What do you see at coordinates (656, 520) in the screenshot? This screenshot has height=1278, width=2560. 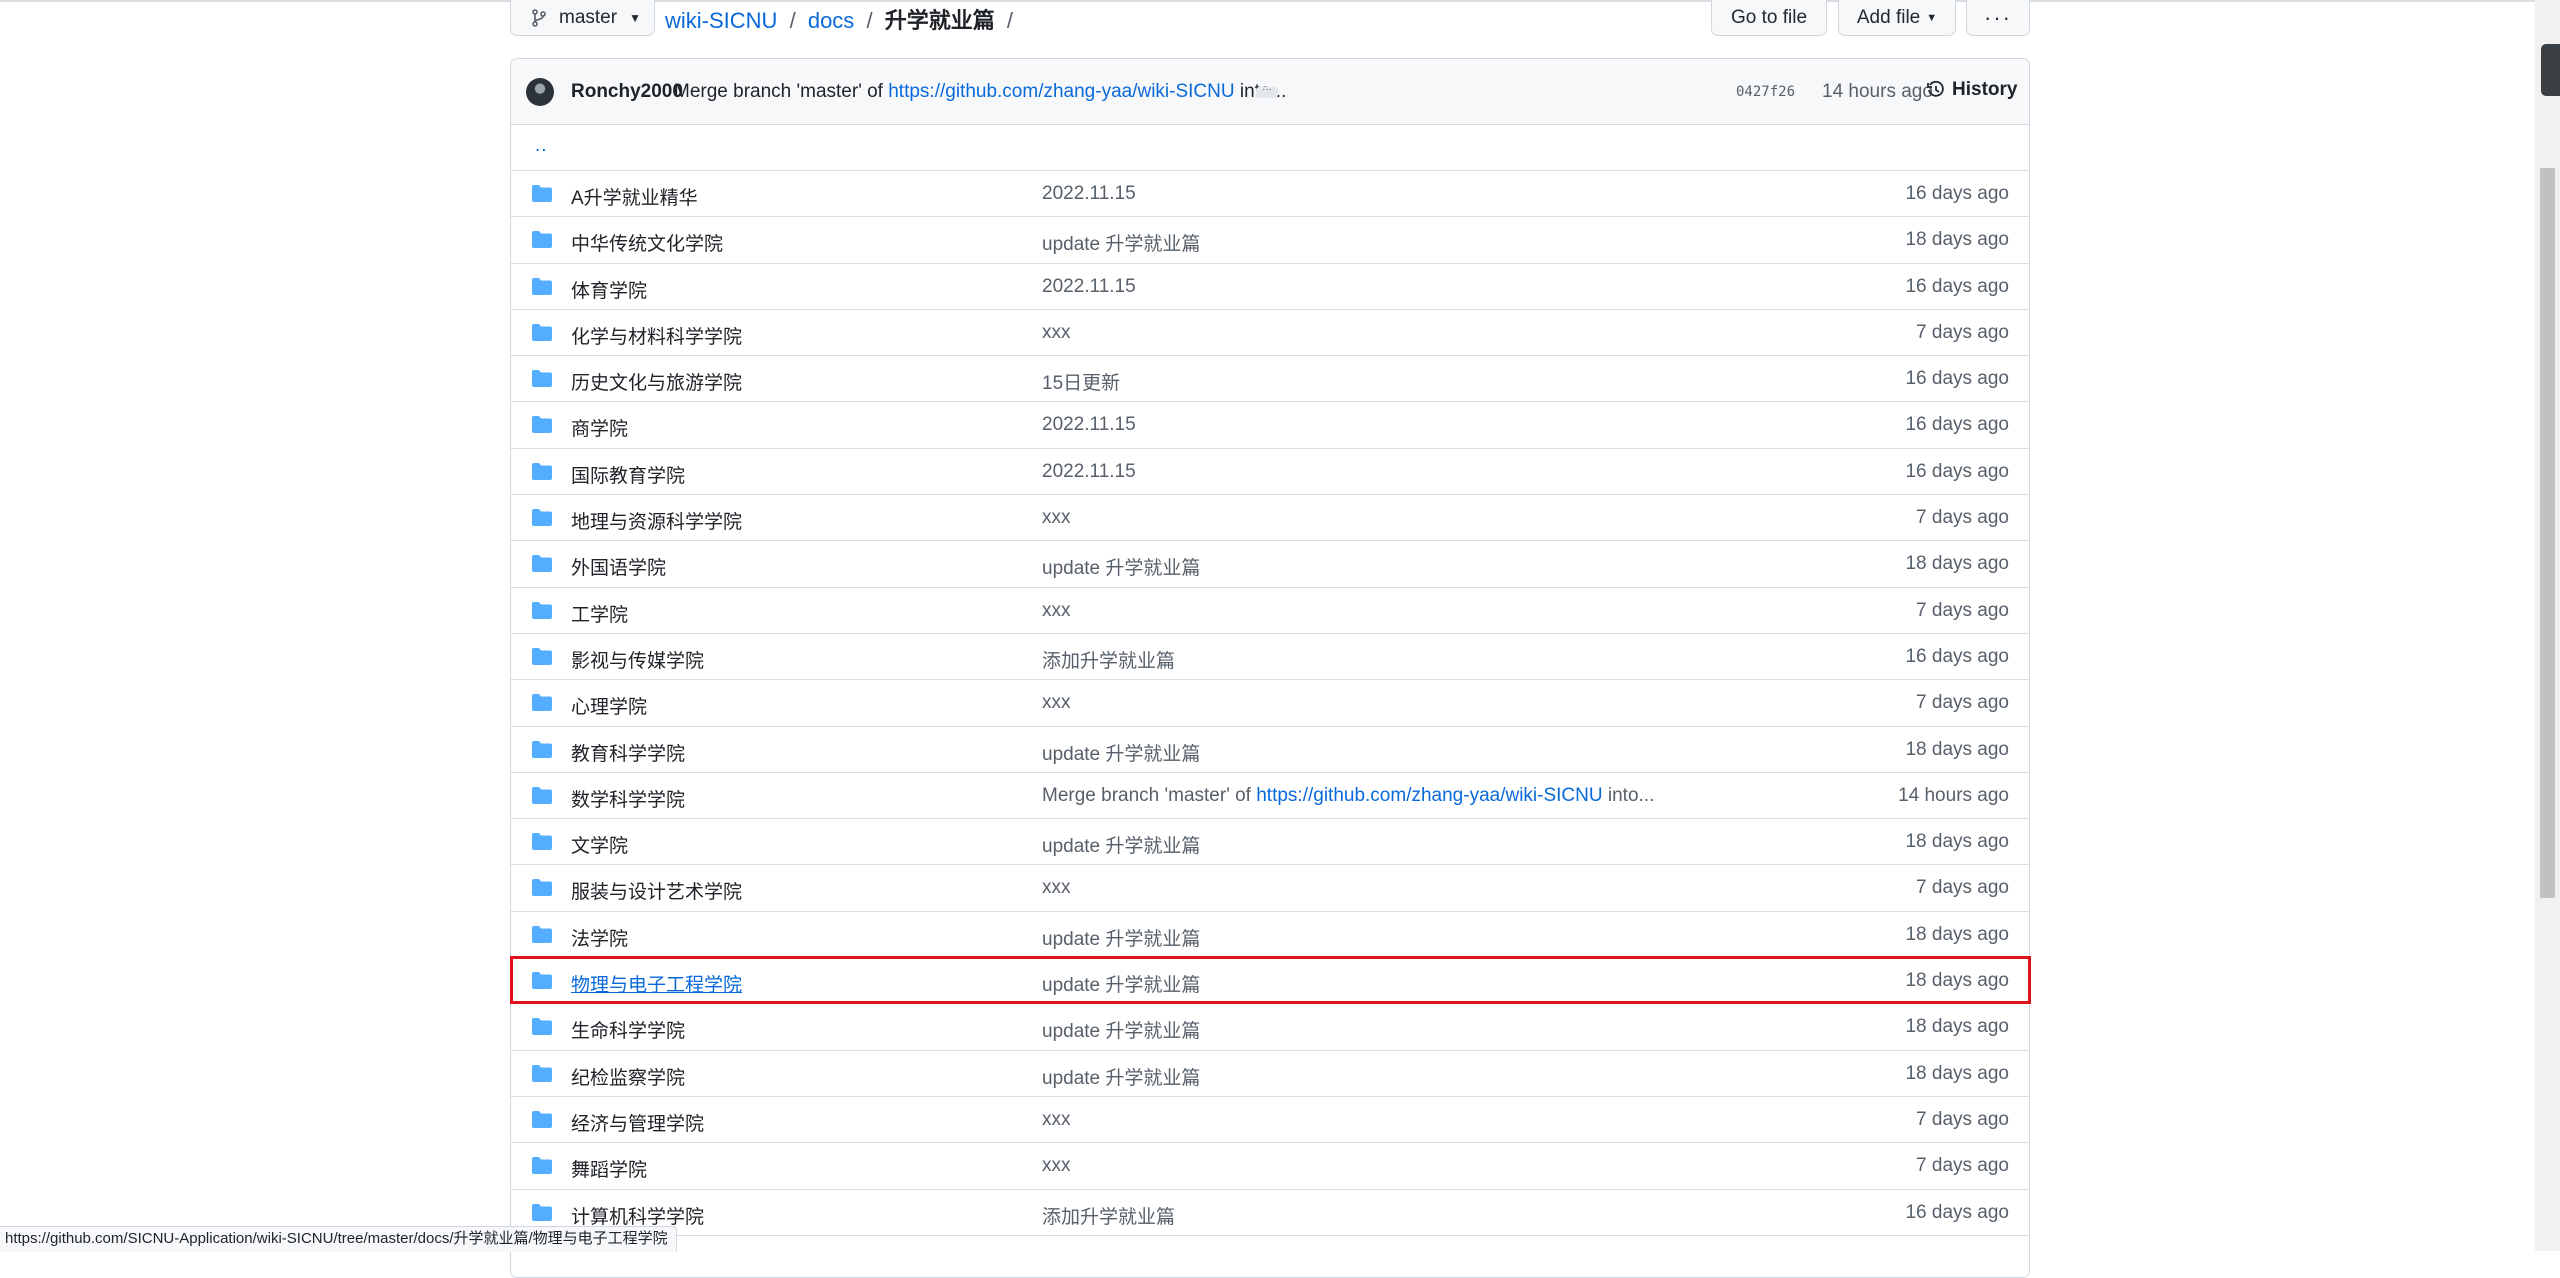 I see `file-name-link: 地理与资源科学学院` at bounding box center [656, 520].